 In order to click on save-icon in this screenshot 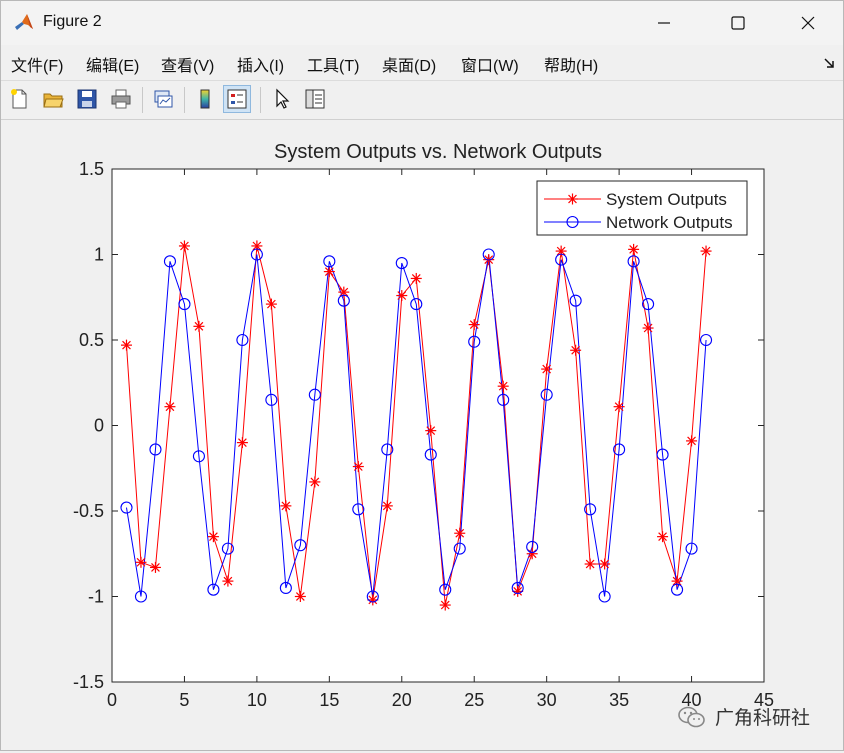, I will do `click(87, 99)`.